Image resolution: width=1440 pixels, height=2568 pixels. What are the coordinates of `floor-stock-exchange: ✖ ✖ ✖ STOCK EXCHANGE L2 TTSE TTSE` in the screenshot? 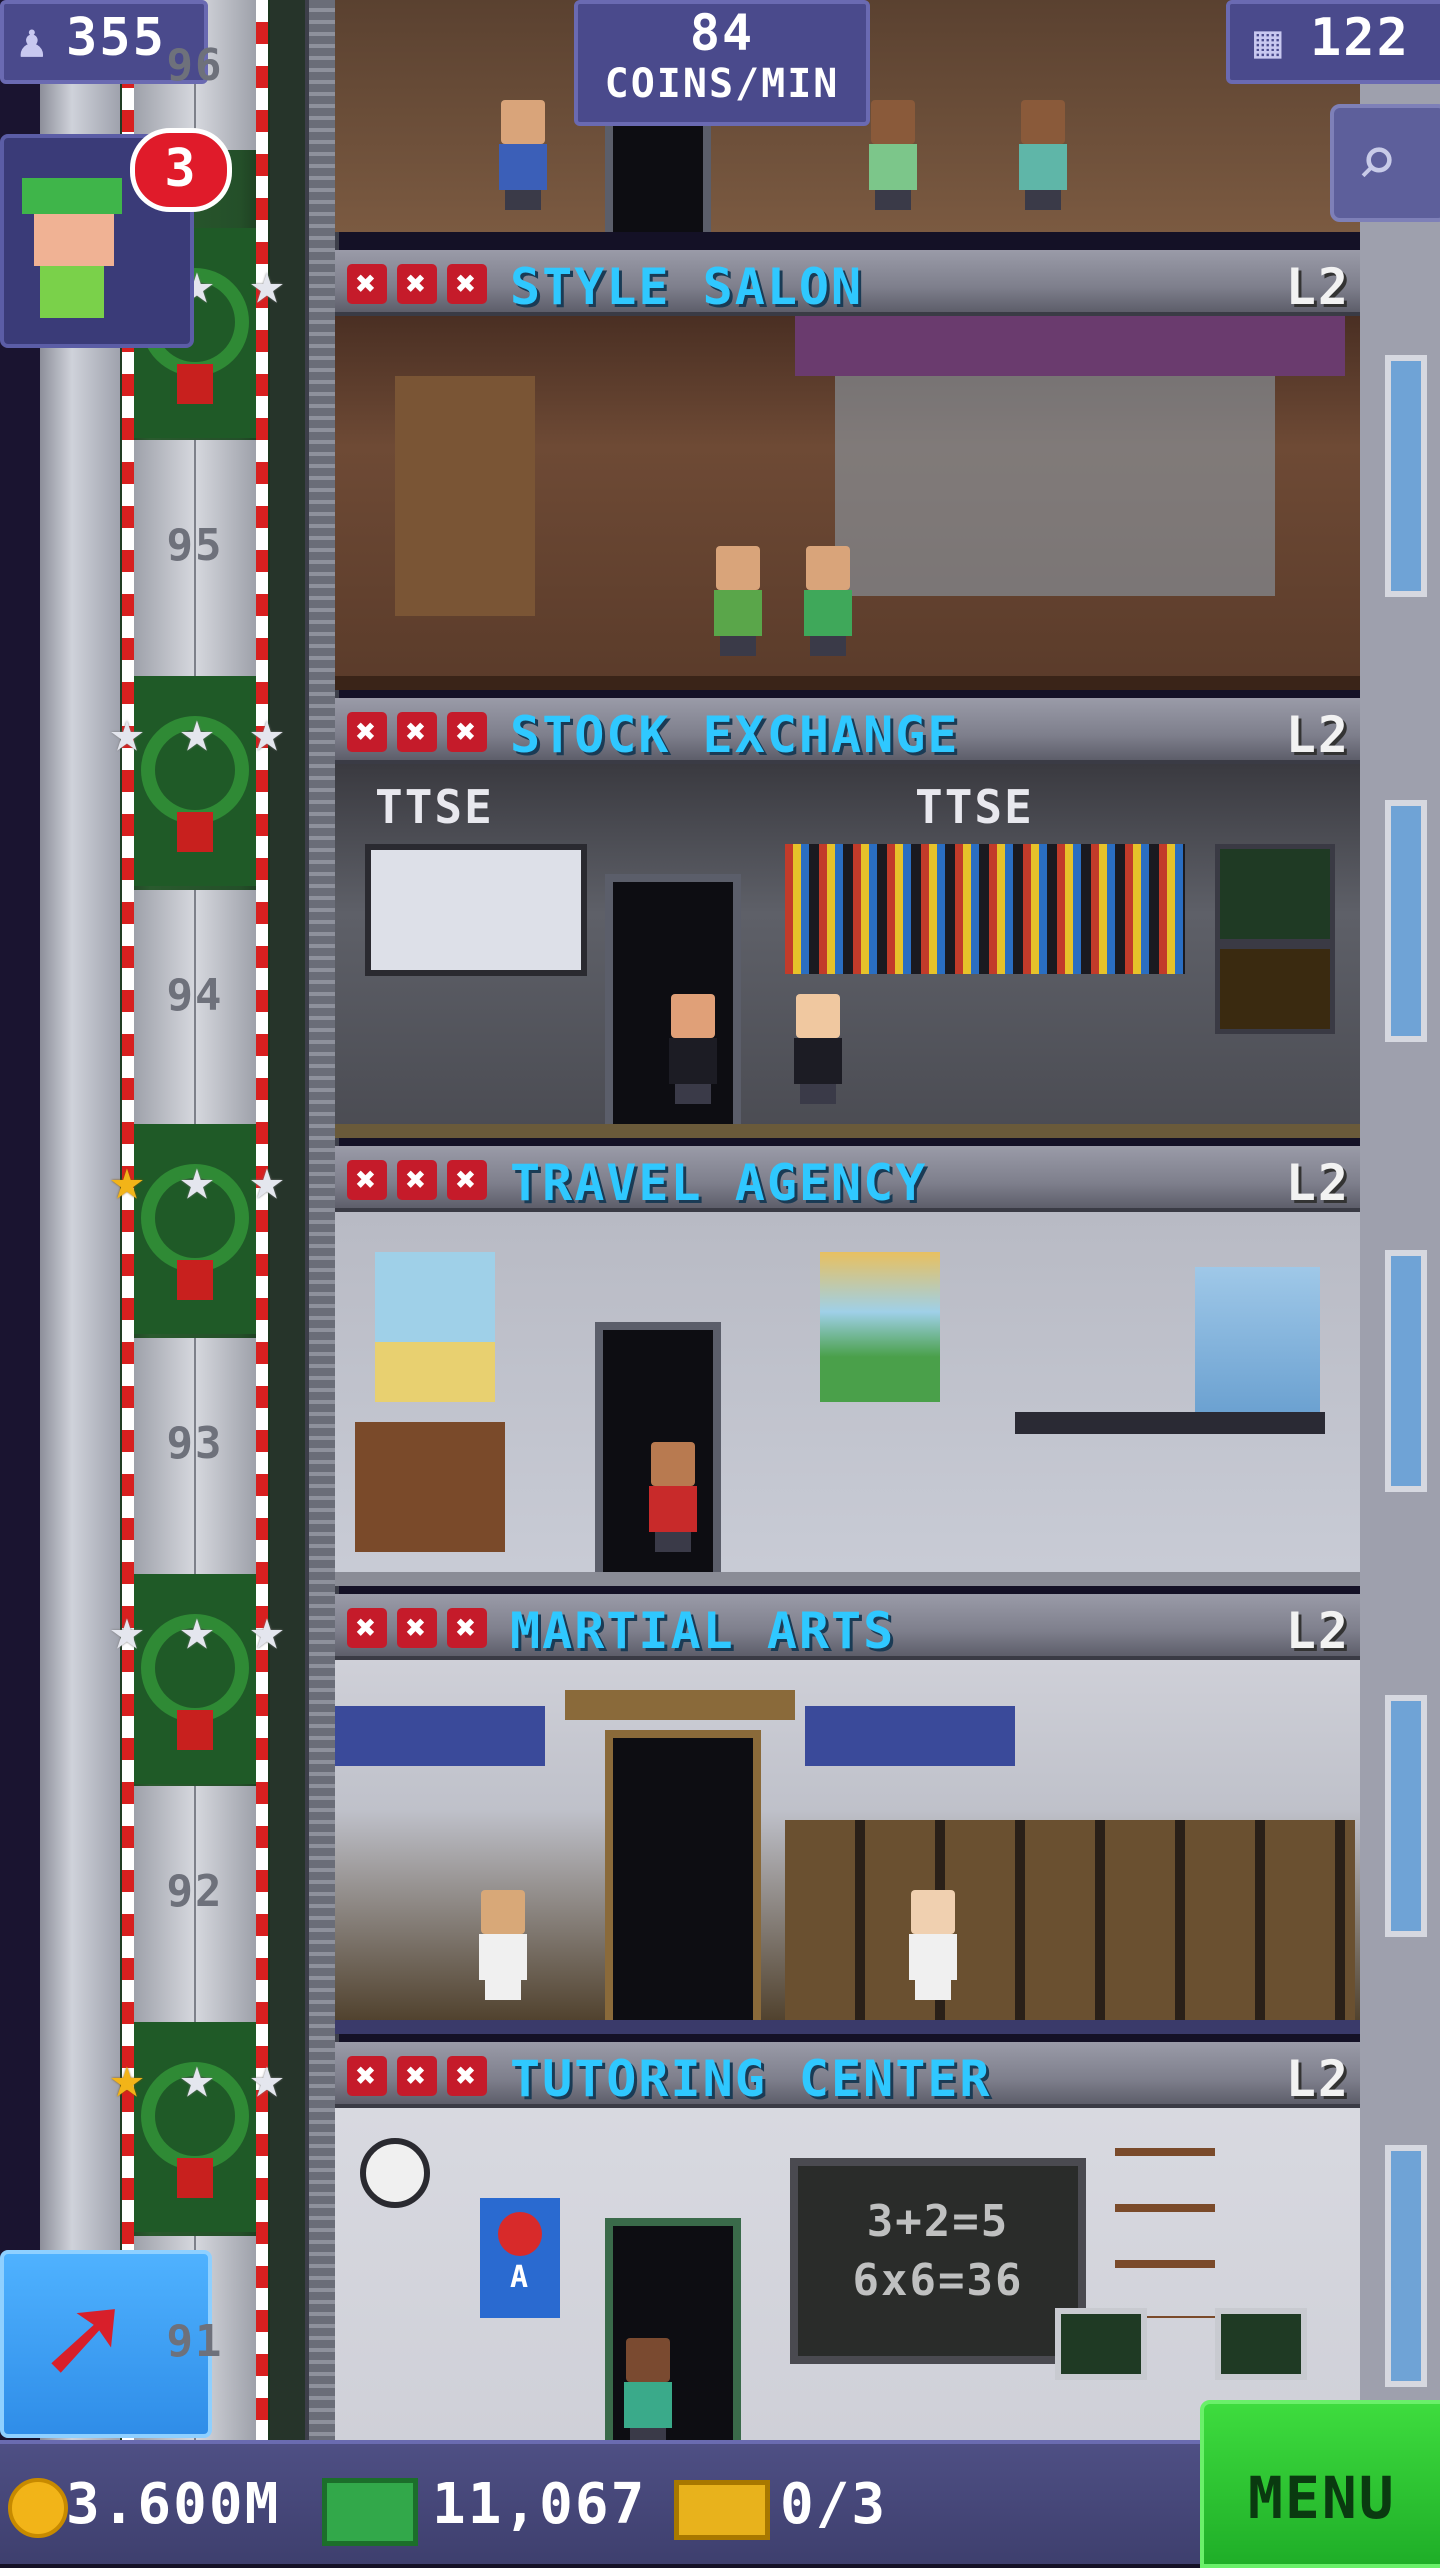 It's located at (847, 918).